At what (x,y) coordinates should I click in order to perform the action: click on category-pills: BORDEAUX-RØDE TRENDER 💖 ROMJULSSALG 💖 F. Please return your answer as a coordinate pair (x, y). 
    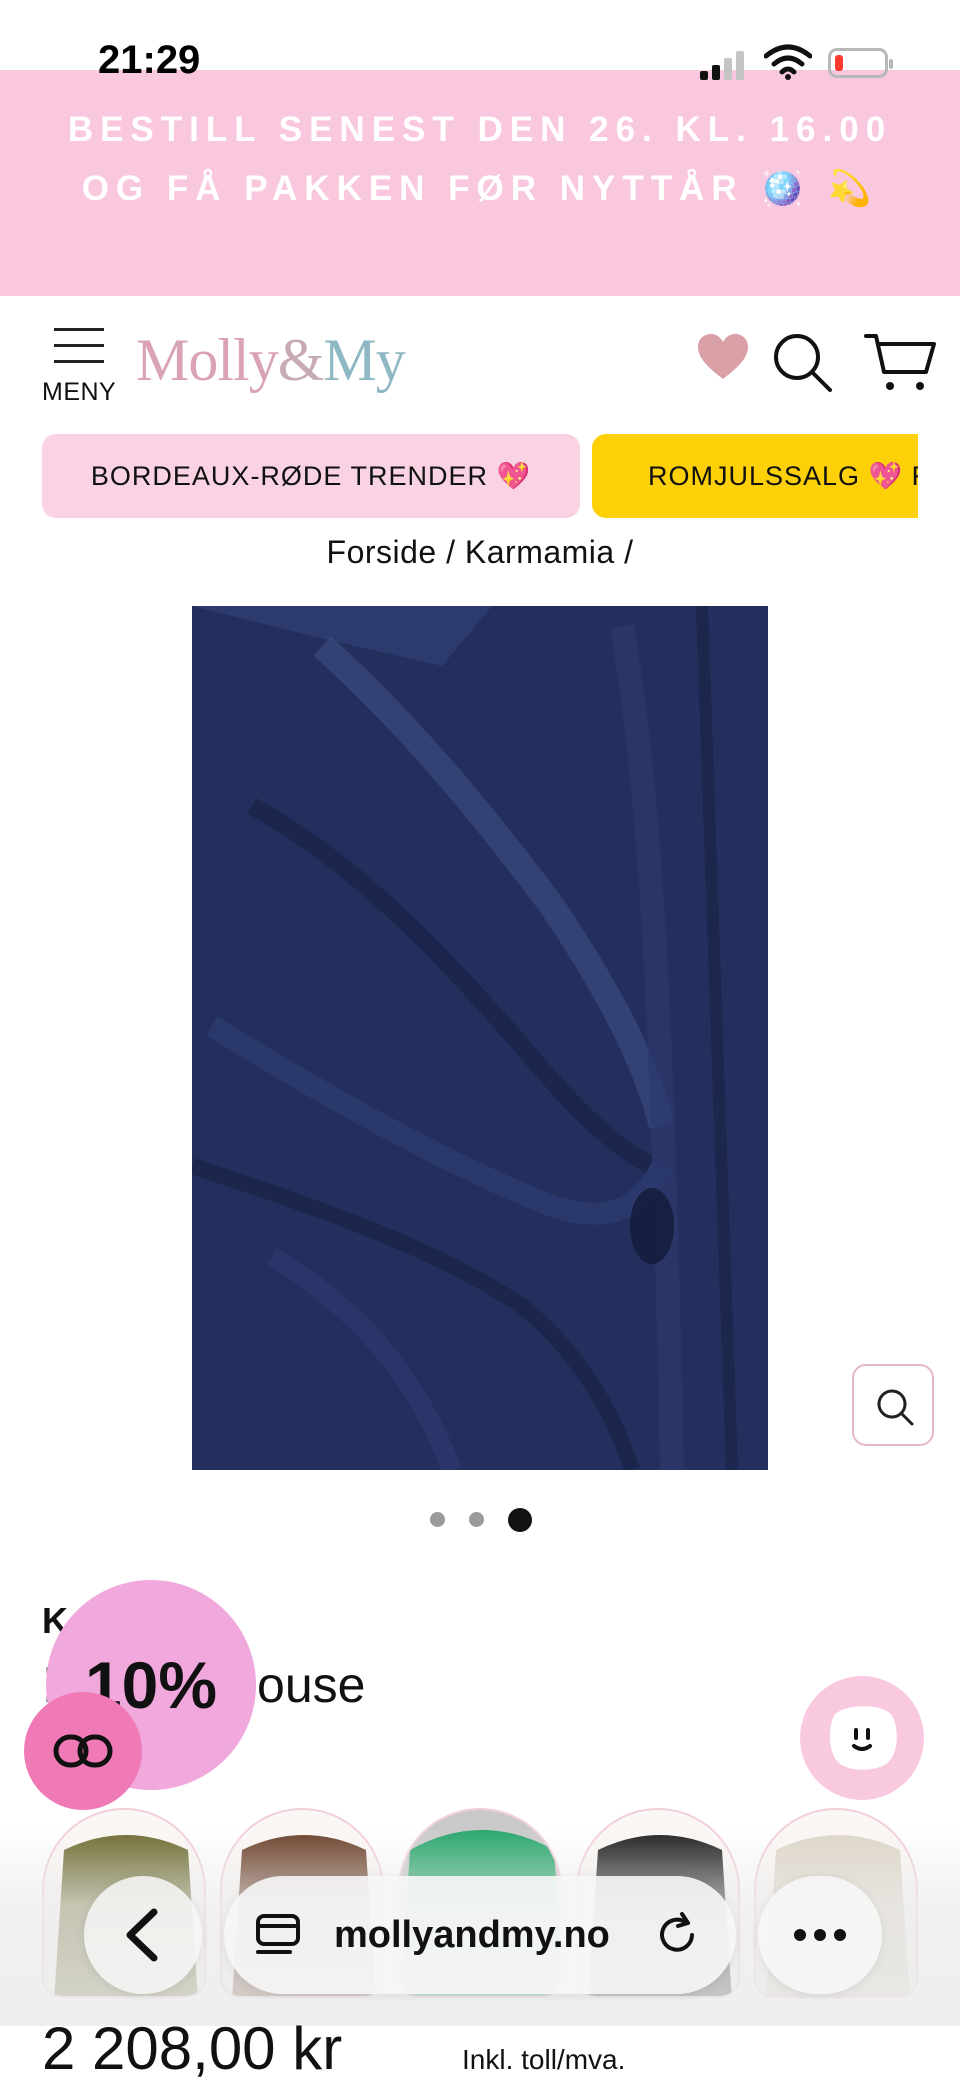
    Looking at the image, I should click on (459, 476).